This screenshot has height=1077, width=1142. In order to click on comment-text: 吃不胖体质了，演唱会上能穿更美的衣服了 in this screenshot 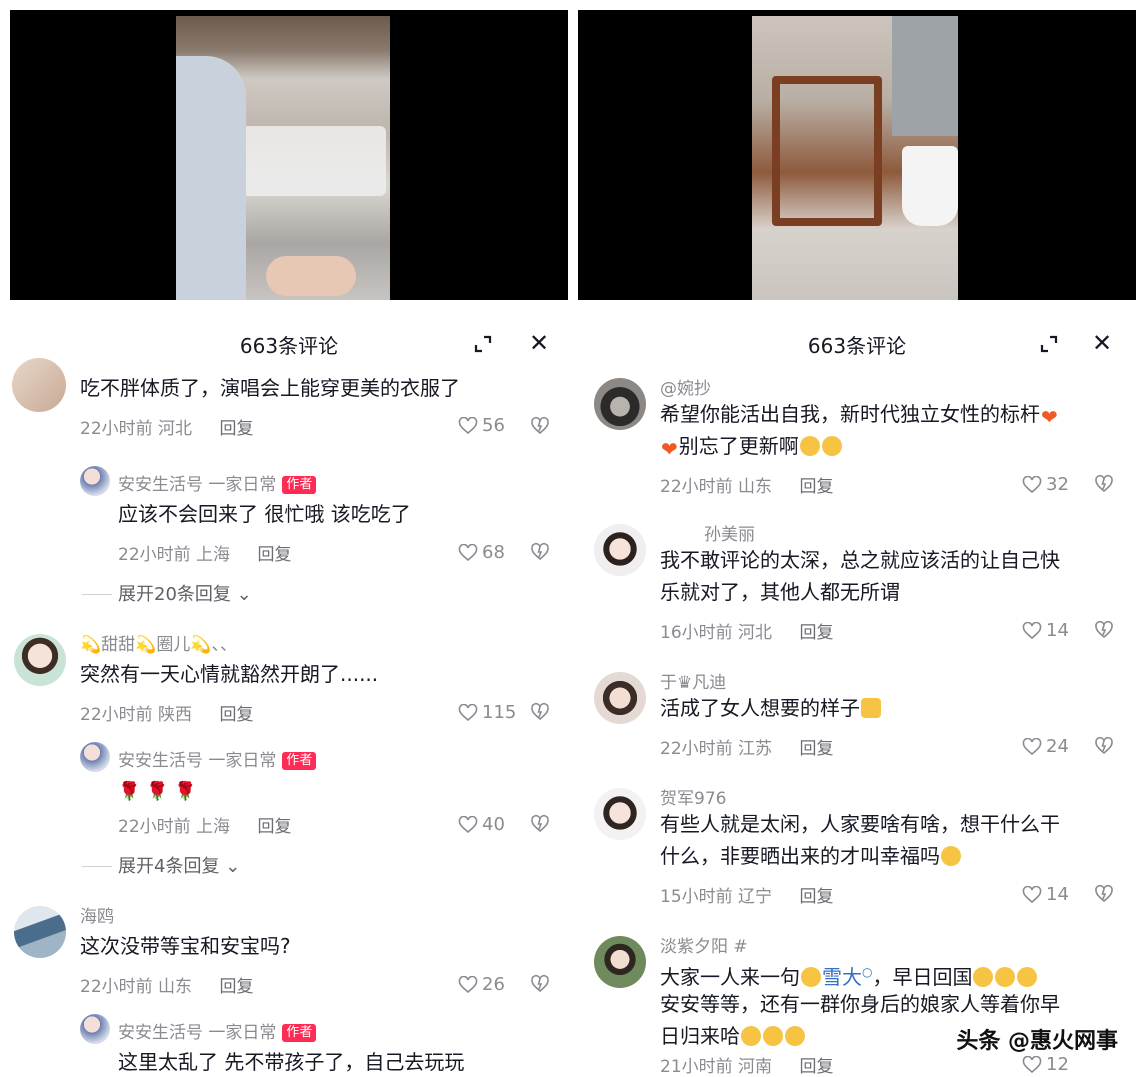, I will do `click(270, 388)`.